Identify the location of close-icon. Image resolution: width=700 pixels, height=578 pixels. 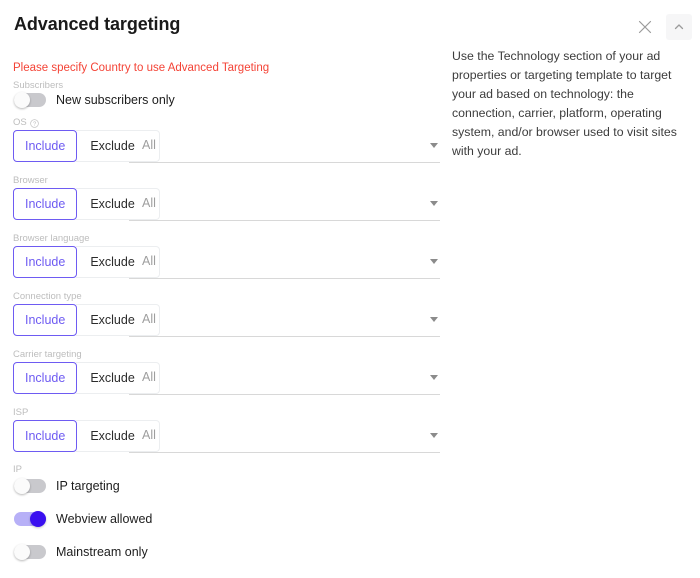
(645, 27).